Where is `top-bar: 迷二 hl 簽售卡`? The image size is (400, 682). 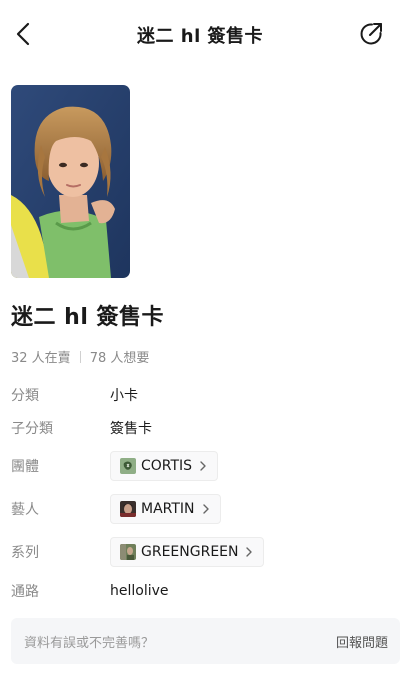
top-bar: 迷二 hl 簽售卡 is located at coordinates (200, 35).